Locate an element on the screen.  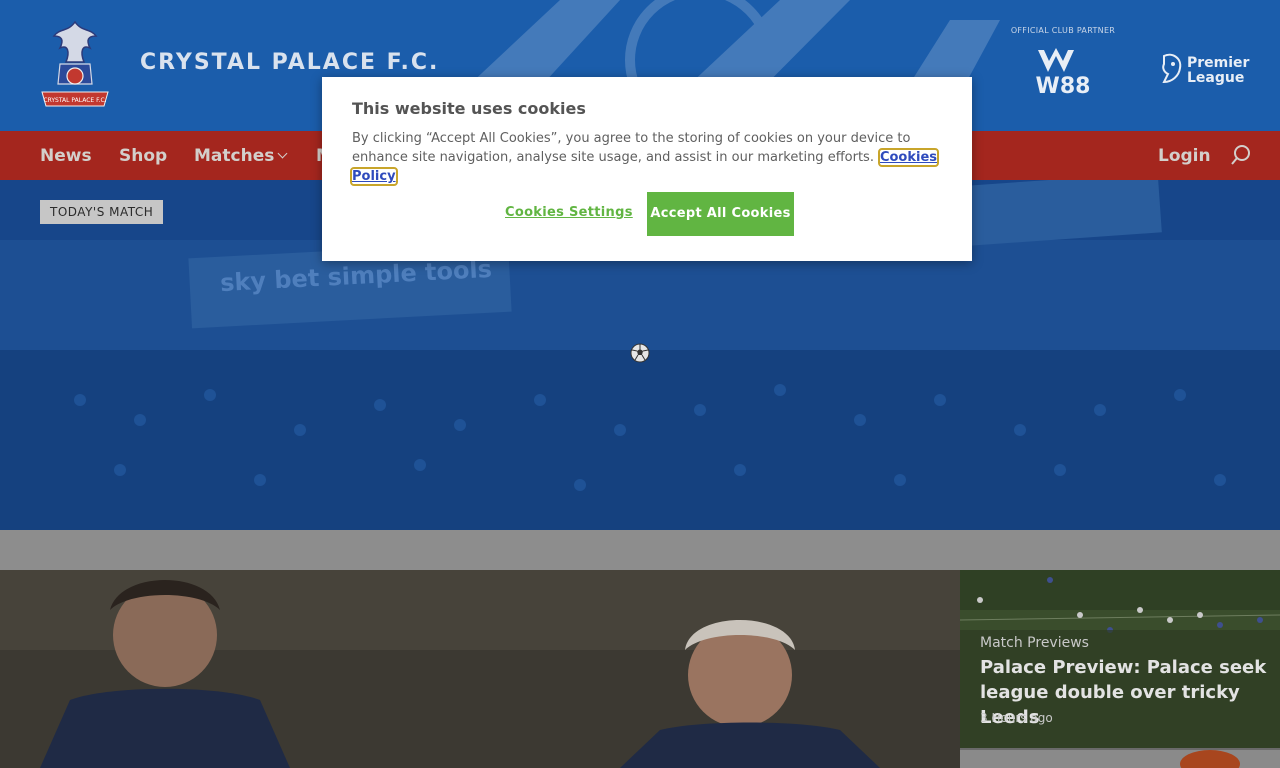
secondary-article-photo is located at coordinates (1120, 759).